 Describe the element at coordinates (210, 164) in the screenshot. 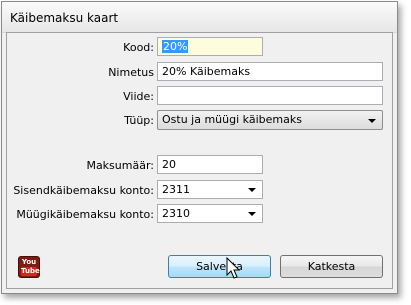

I see `tax-rate-field: 20` at that location.